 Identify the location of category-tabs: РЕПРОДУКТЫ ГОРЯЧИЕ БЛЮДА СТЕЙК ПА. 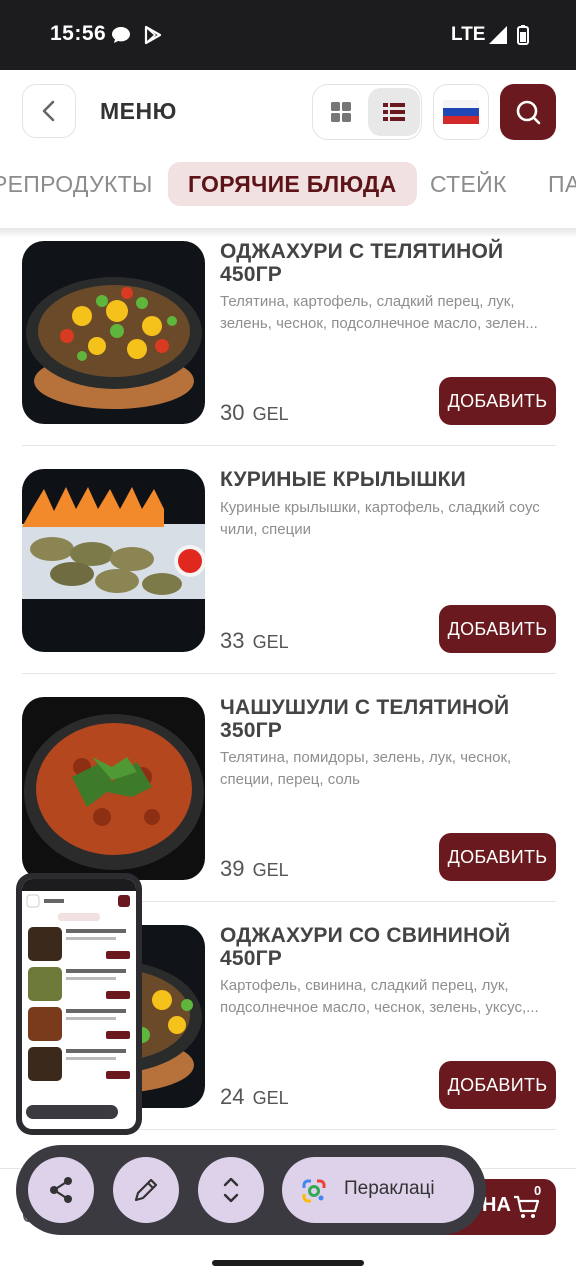
(288, 185).